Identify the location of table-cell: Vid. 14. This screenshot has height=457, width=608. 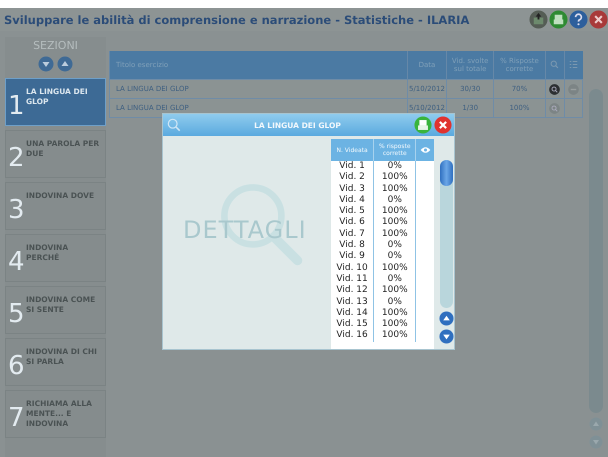
(352, 314).